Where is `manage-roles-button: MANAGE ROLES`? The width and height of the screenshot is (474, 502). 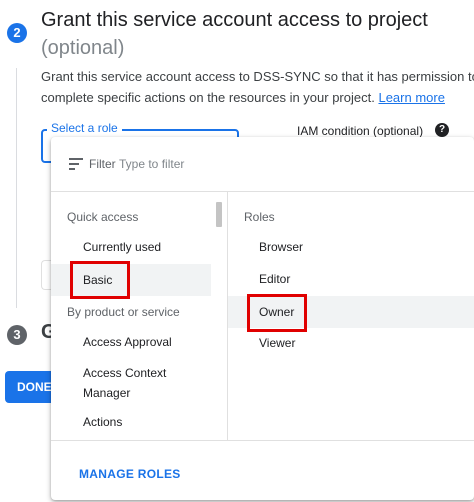
manage-roles-button: MANAGE ROLES is located at coordinates (130, 474).